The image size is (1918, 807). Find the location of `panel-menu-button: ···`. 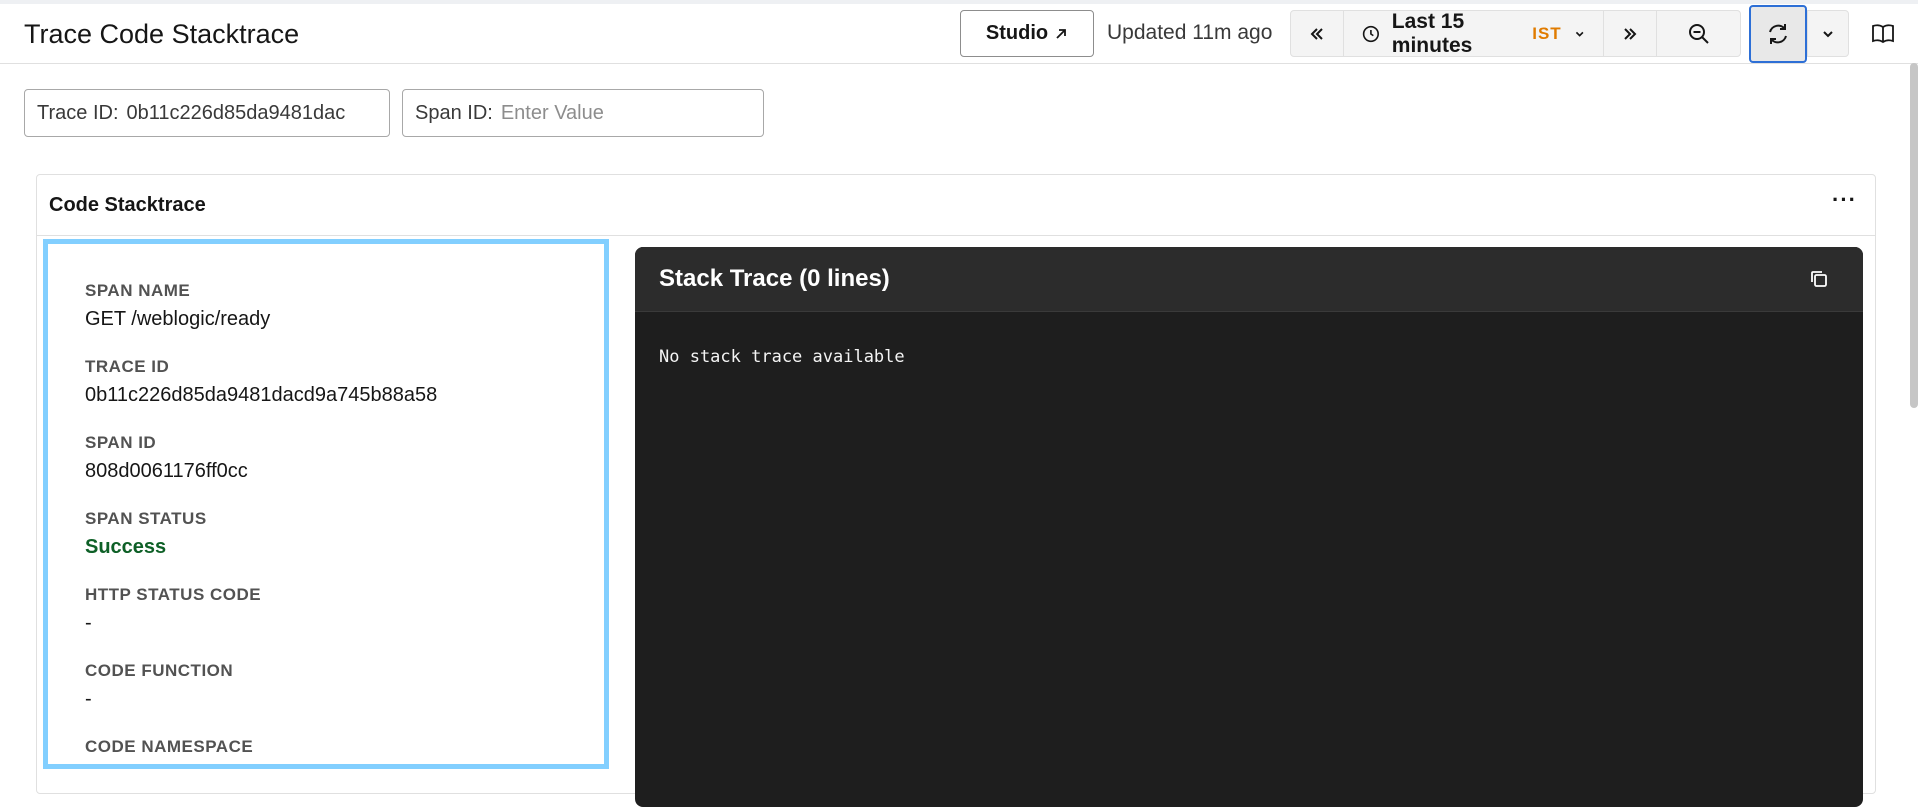

panel-menu-button: ··· is located at coordinates (1844, 200).